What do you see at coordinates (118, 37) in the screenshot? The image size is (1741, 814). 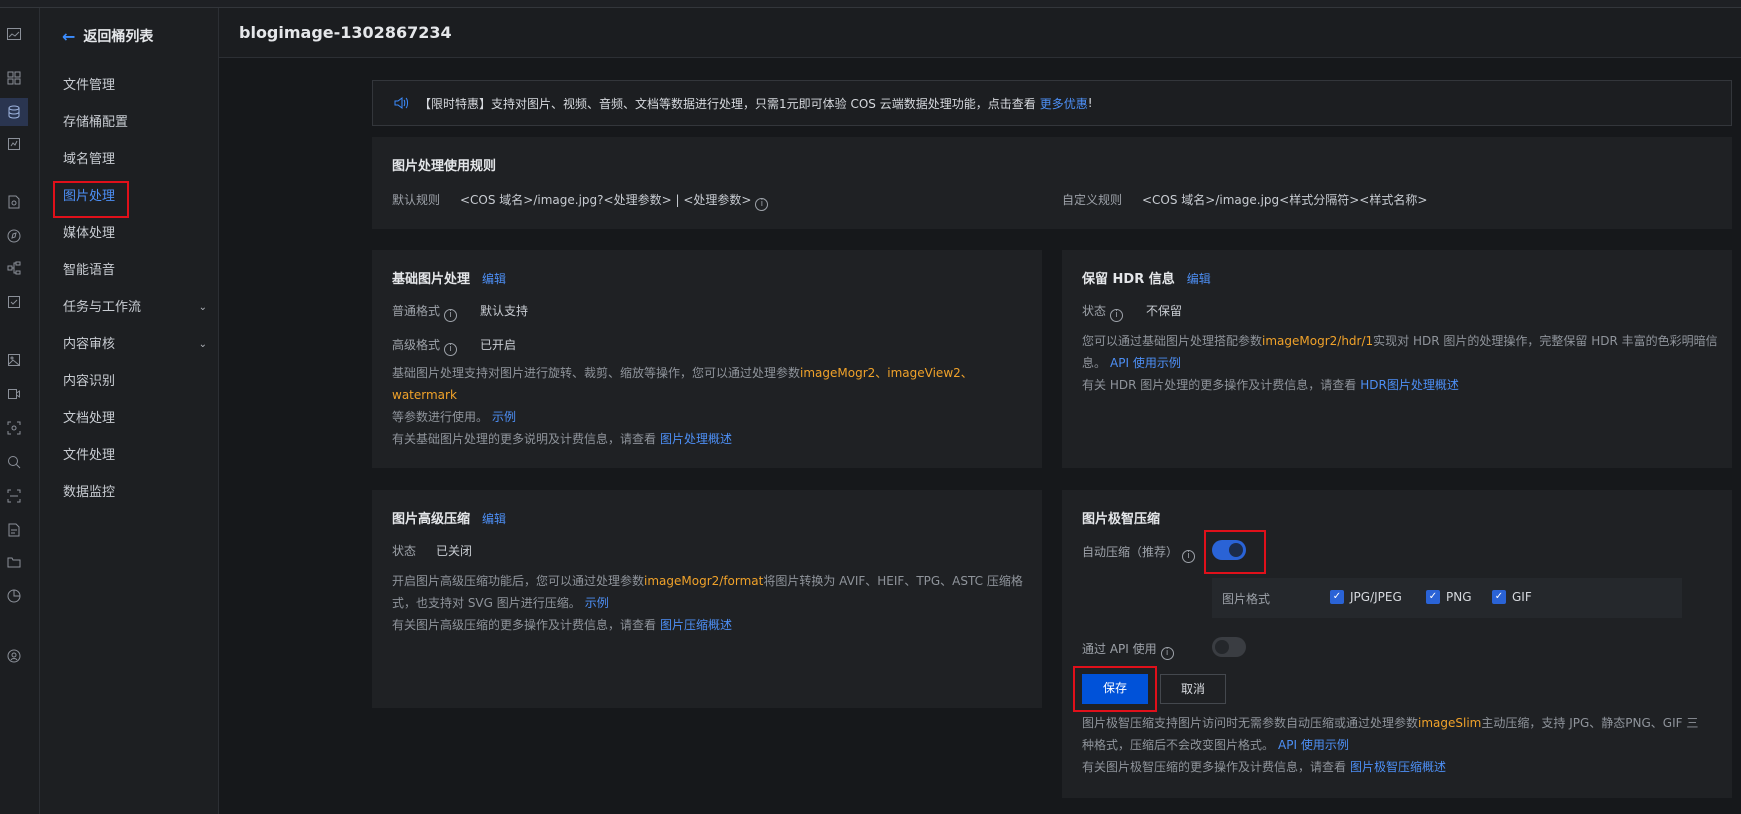 I see `back-label: 返回桶列表` at bounding box center [118, 37].